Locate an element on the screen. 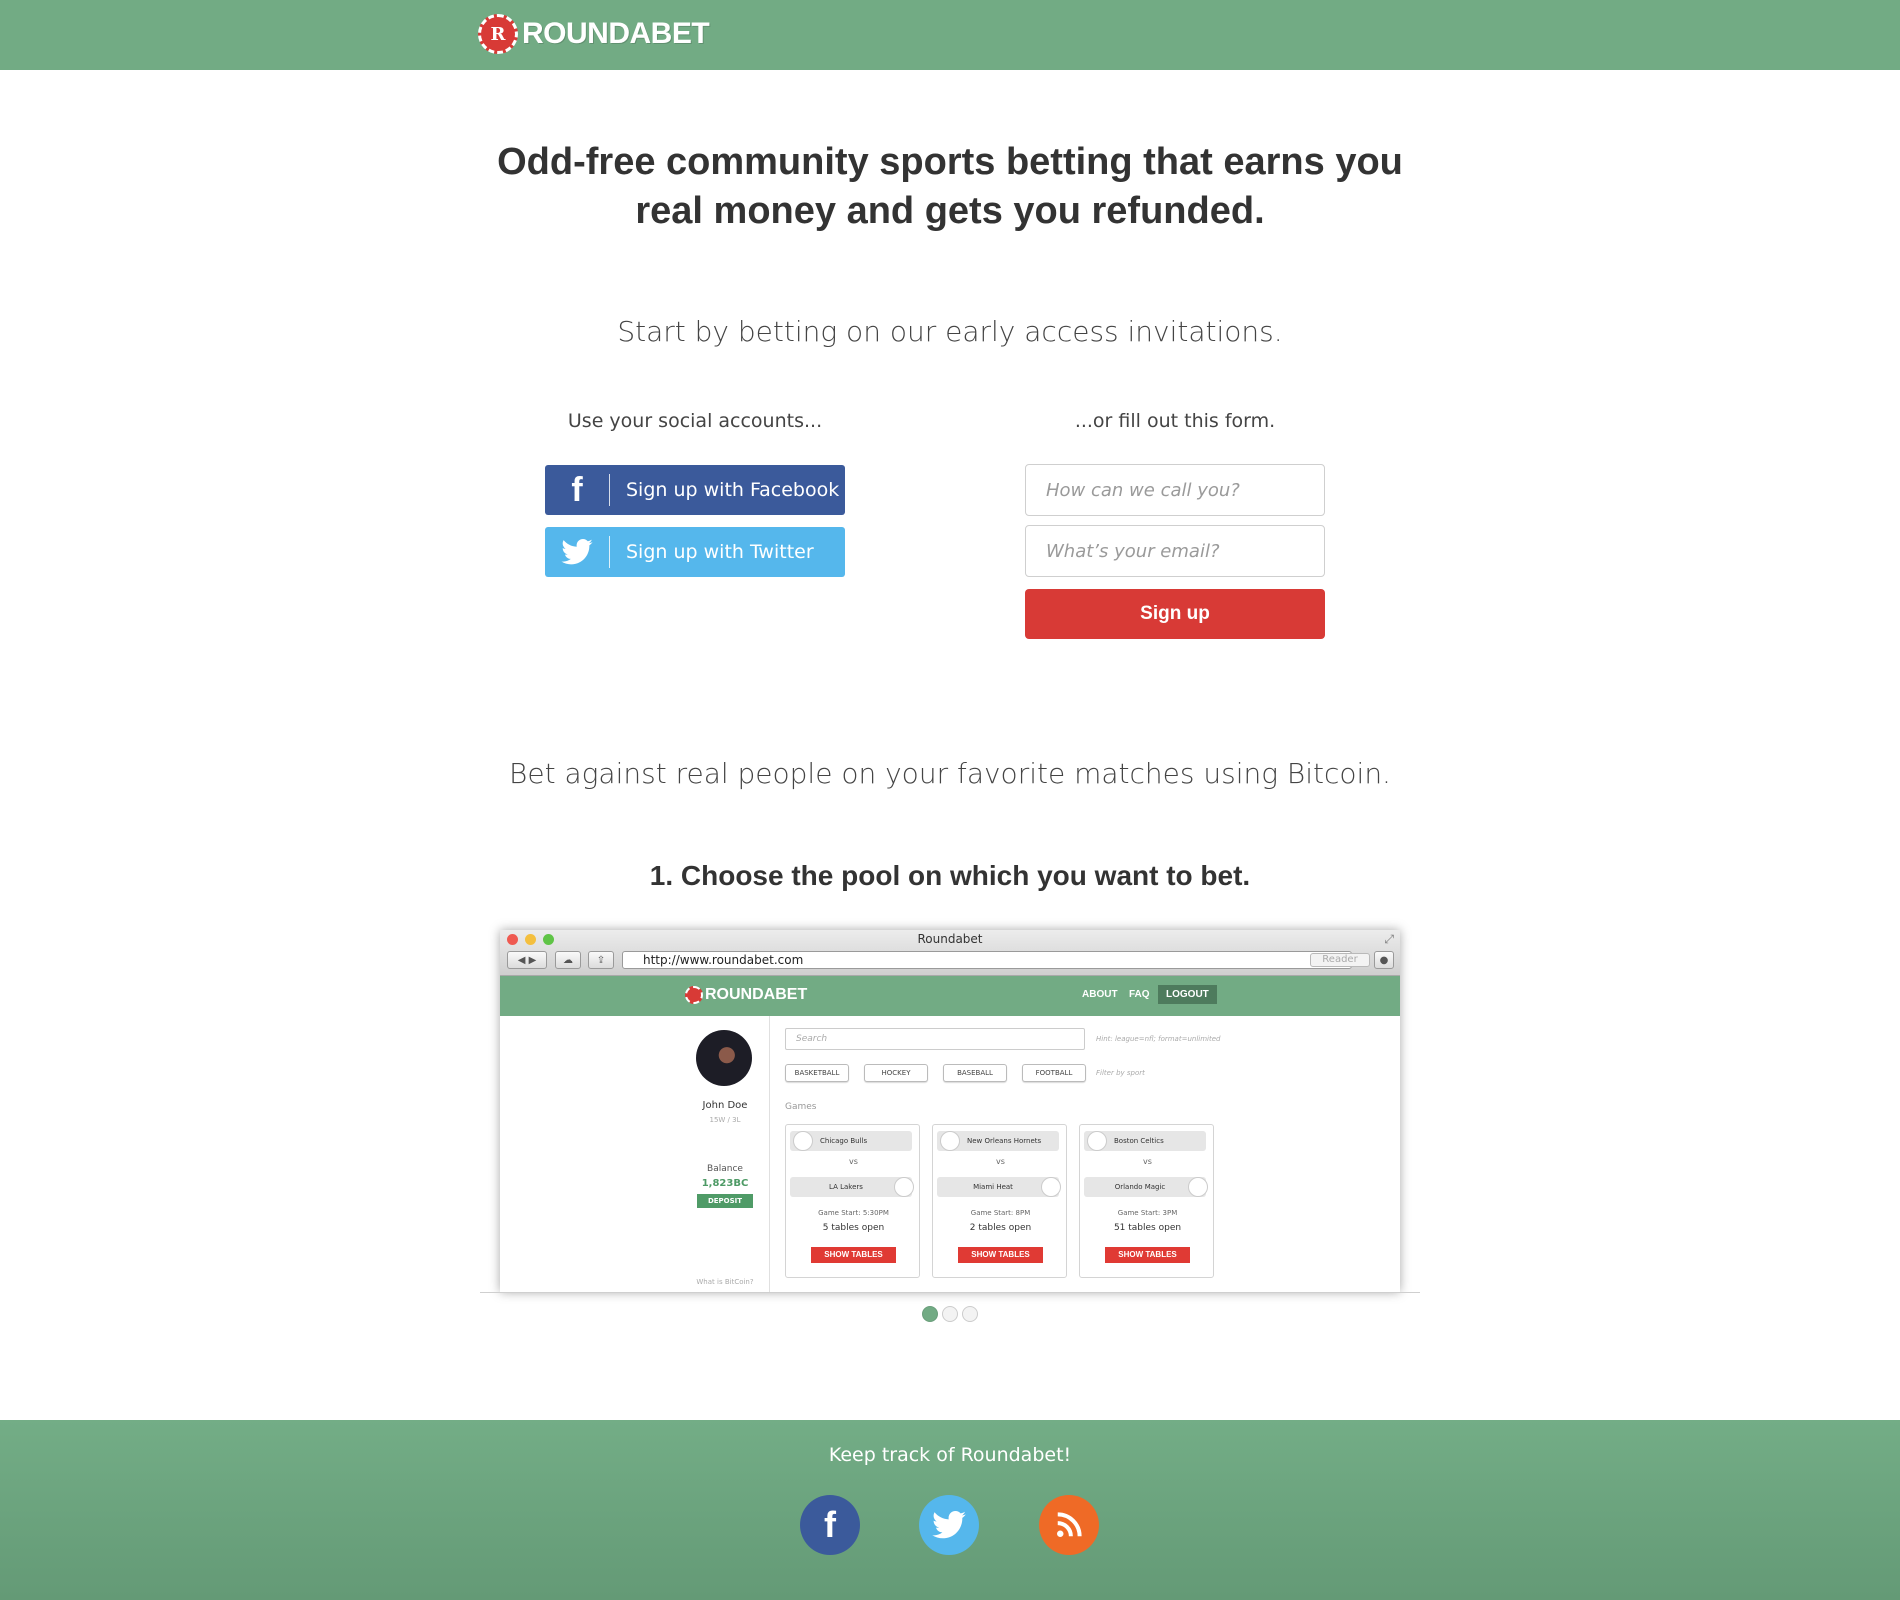 This screenshot has width=1900, height=1600. signup-form-label: ...or fill out this form. is located at coordinates (1175, 421).